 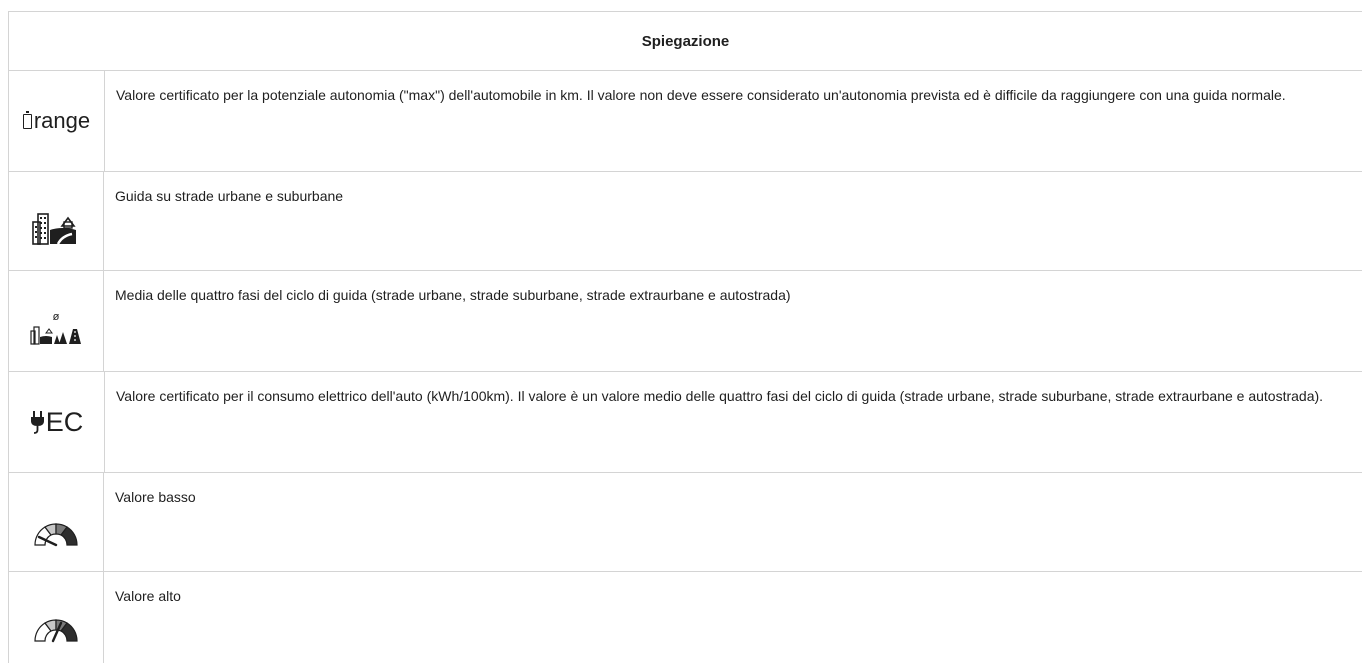 I want to click on explanation-text: Guida su strade urbane e suburbane, so click(x=229, y=196).